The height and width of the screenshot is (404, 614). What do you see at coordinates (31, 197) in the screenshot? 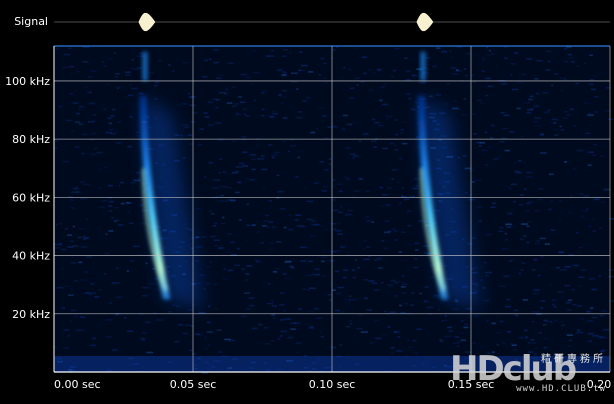
I see `y-tick-label: 60 kHz` at bounding box center [31, 197].